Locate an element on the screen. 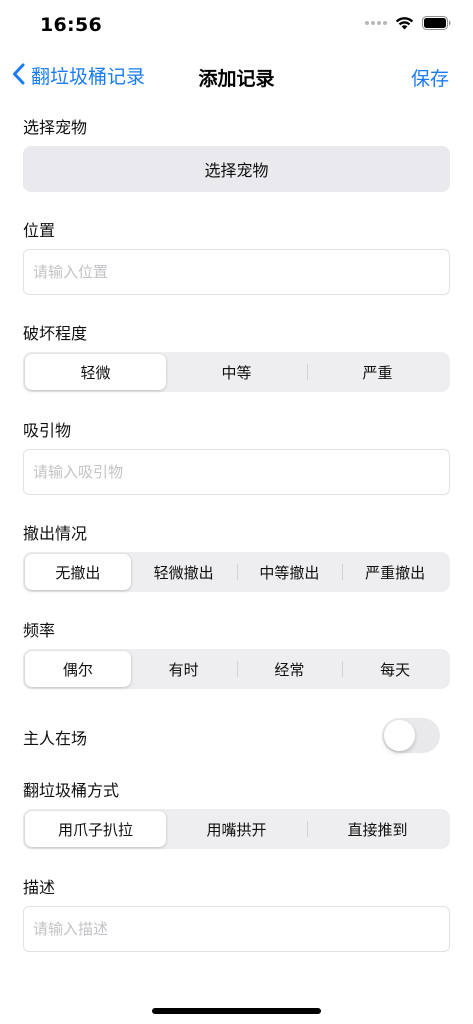 The image size is (473, 1024). damage-segment-medium: 中等 is located at coordinates (236, 372).